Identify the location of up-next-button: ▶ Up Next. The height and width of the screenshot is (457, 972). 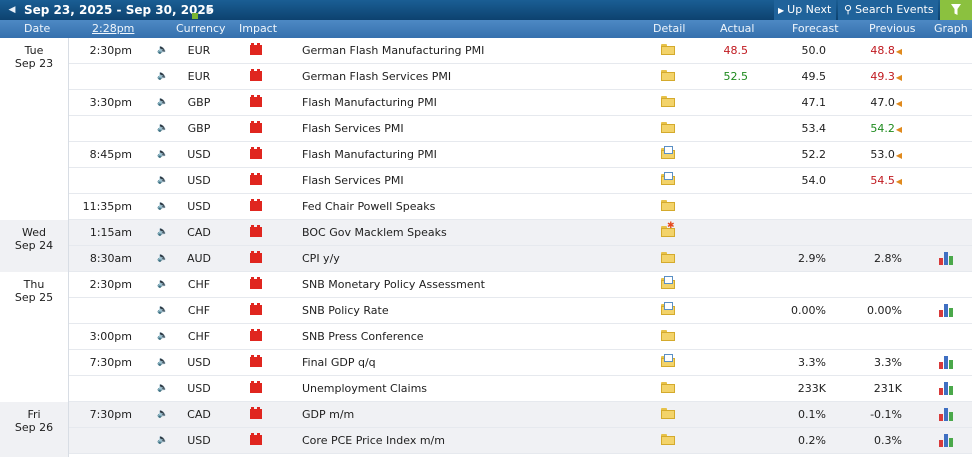
(805, 10).